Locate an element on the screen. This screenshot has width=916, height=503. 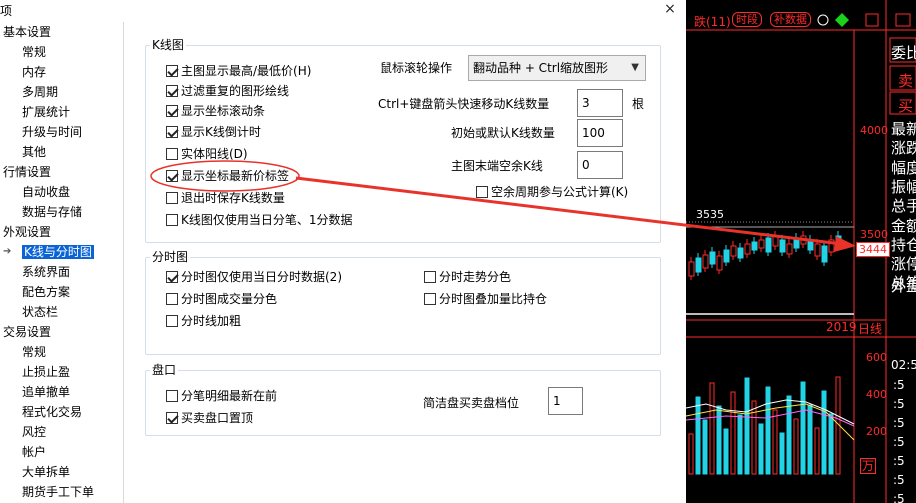
tab-time-segment: 时段 is located at coordinates (747, 19).